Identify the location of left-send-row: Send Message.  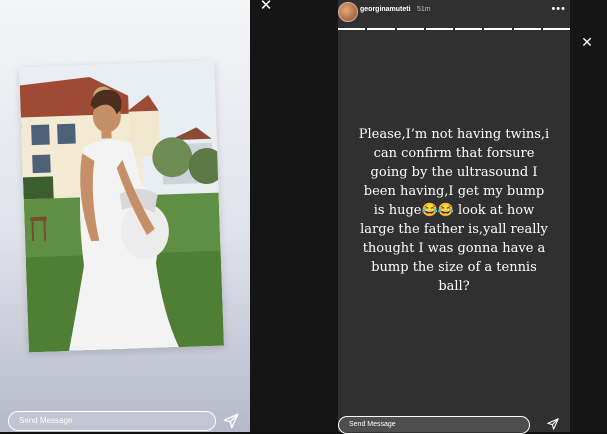
(124, 421).